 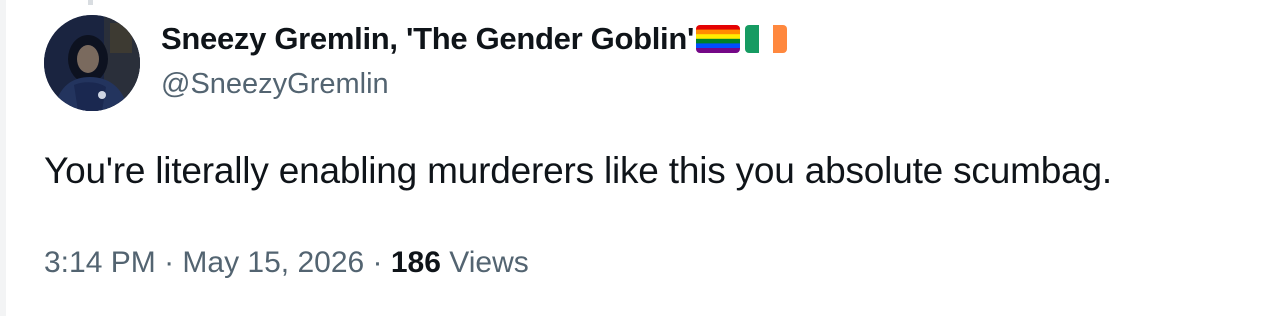 What do you see at coordinates (489, 262) in the screenshot?
I see `views-label: Views` at bounding box center [489, 262].